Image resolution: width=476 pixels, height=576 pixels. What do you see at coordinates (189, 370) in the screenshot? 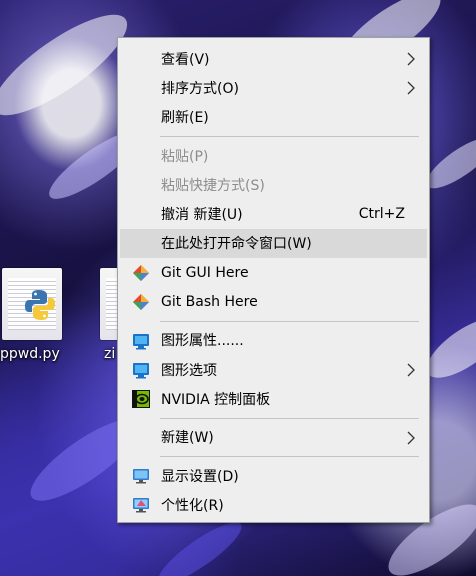
I see `menu-item-label: 图形选项` at bounding box center [189, 370].